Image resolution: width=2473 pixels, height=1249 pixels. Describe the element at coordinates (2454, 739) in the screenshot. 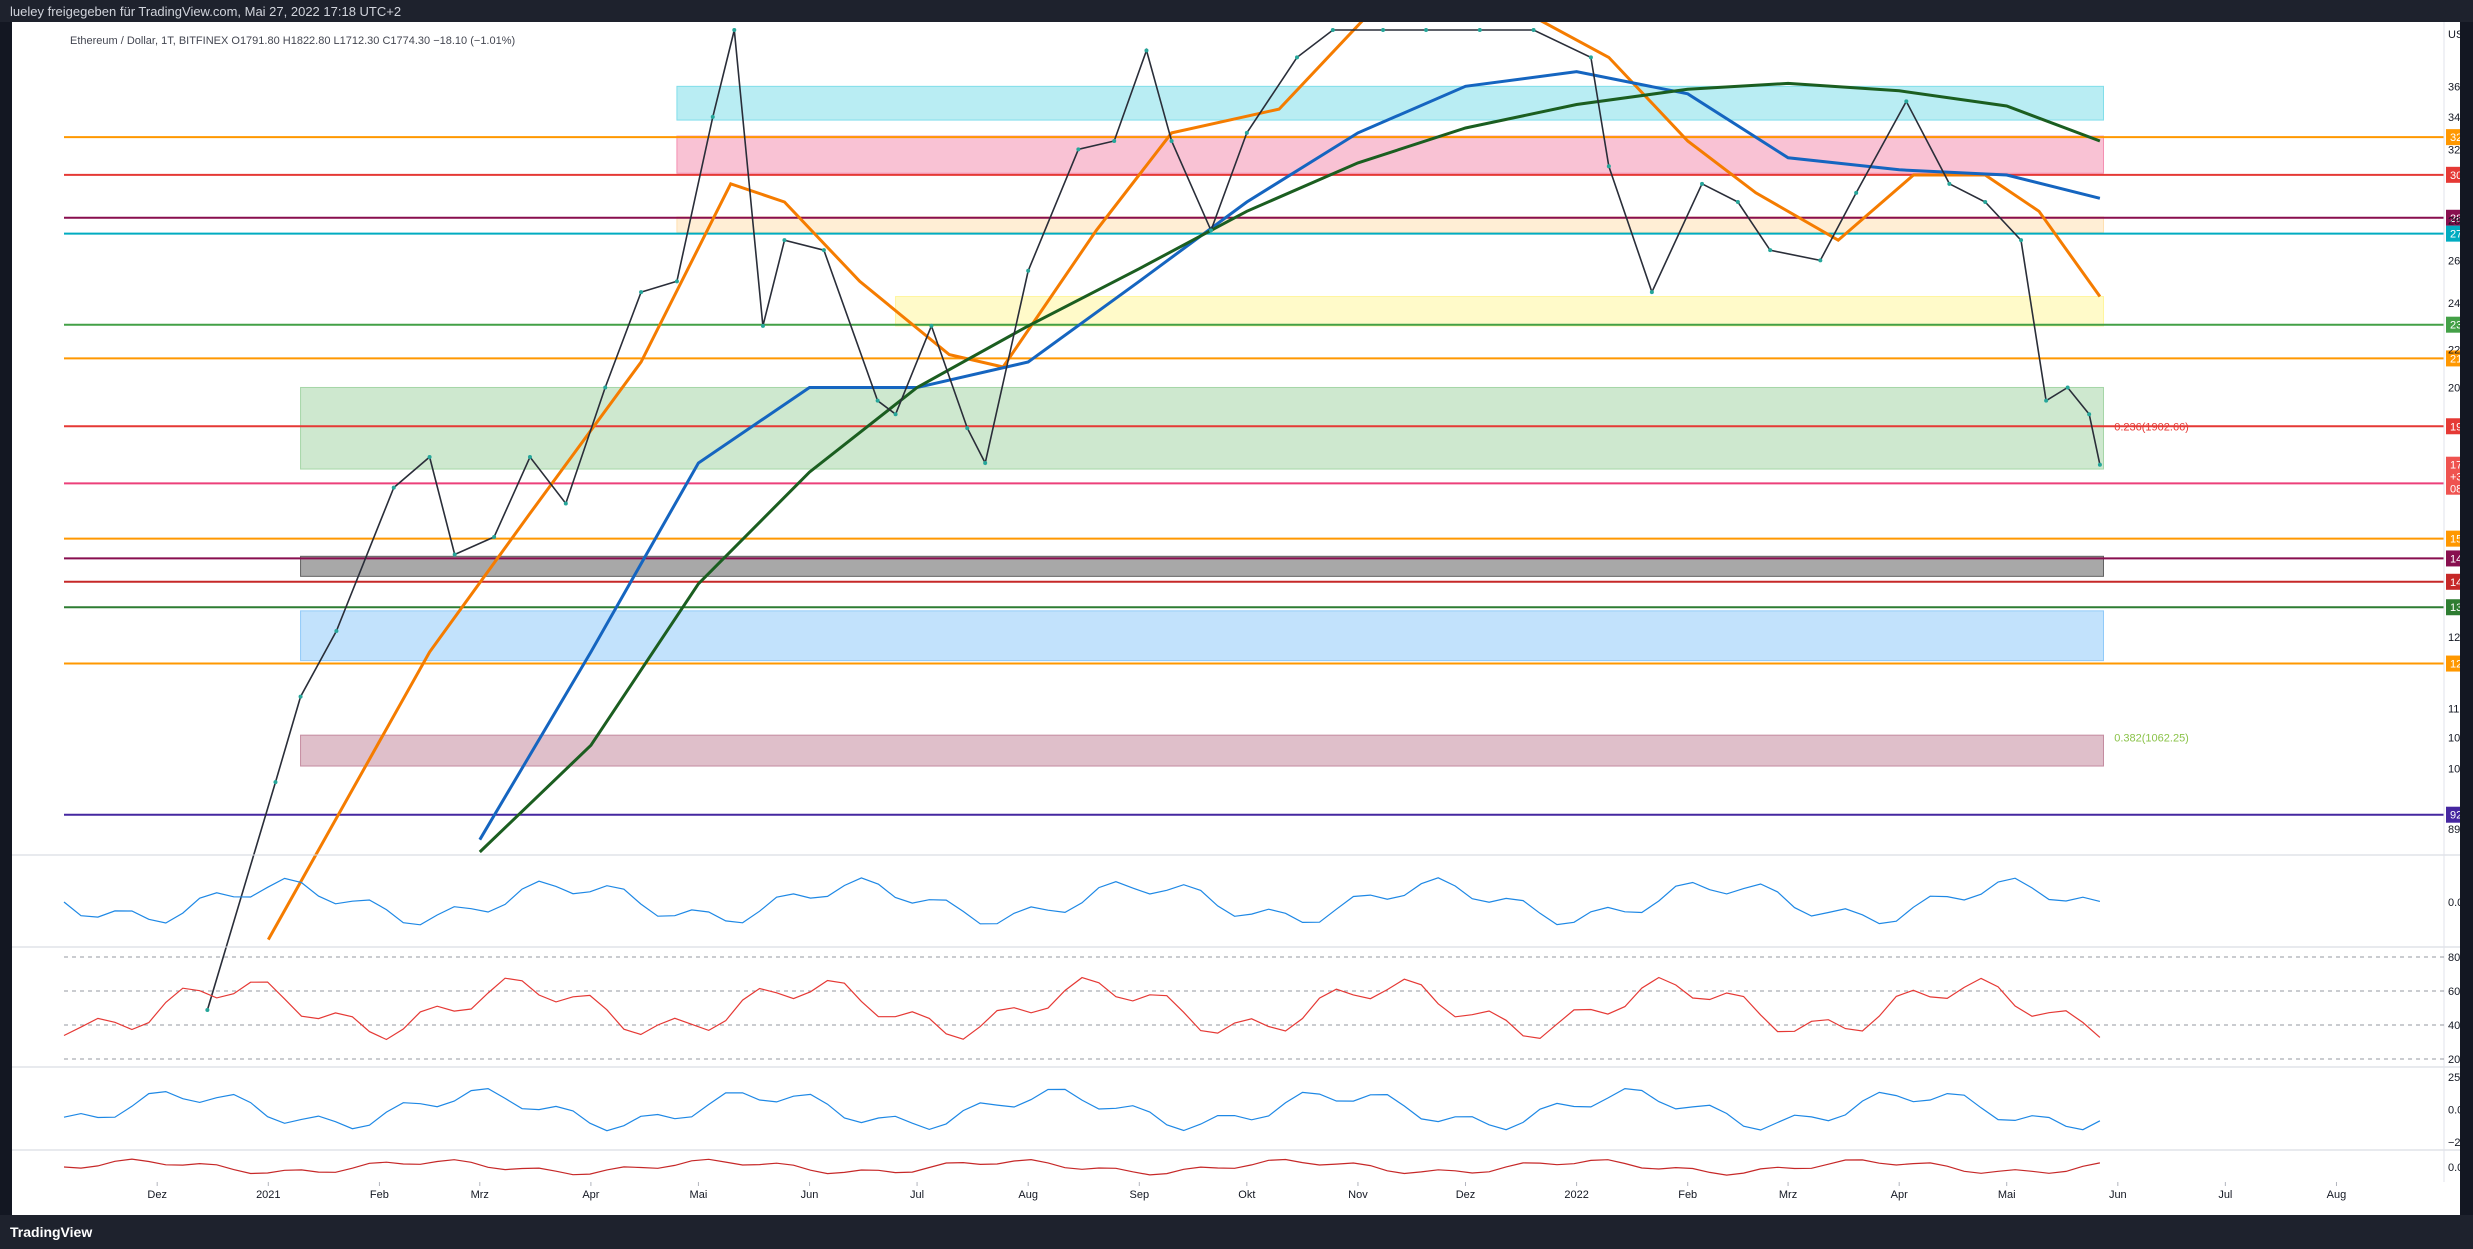

I see `y-tick-label: 1065.00` at that location.